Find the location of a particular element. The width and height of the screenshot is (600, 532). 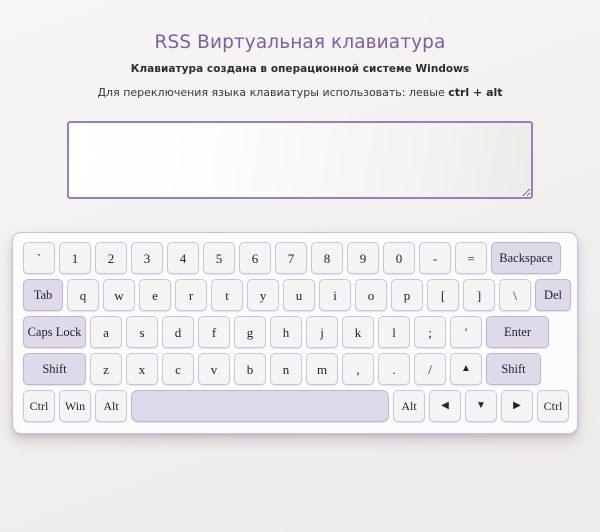

key-backslash: \ is located at coordinates (515, 295).